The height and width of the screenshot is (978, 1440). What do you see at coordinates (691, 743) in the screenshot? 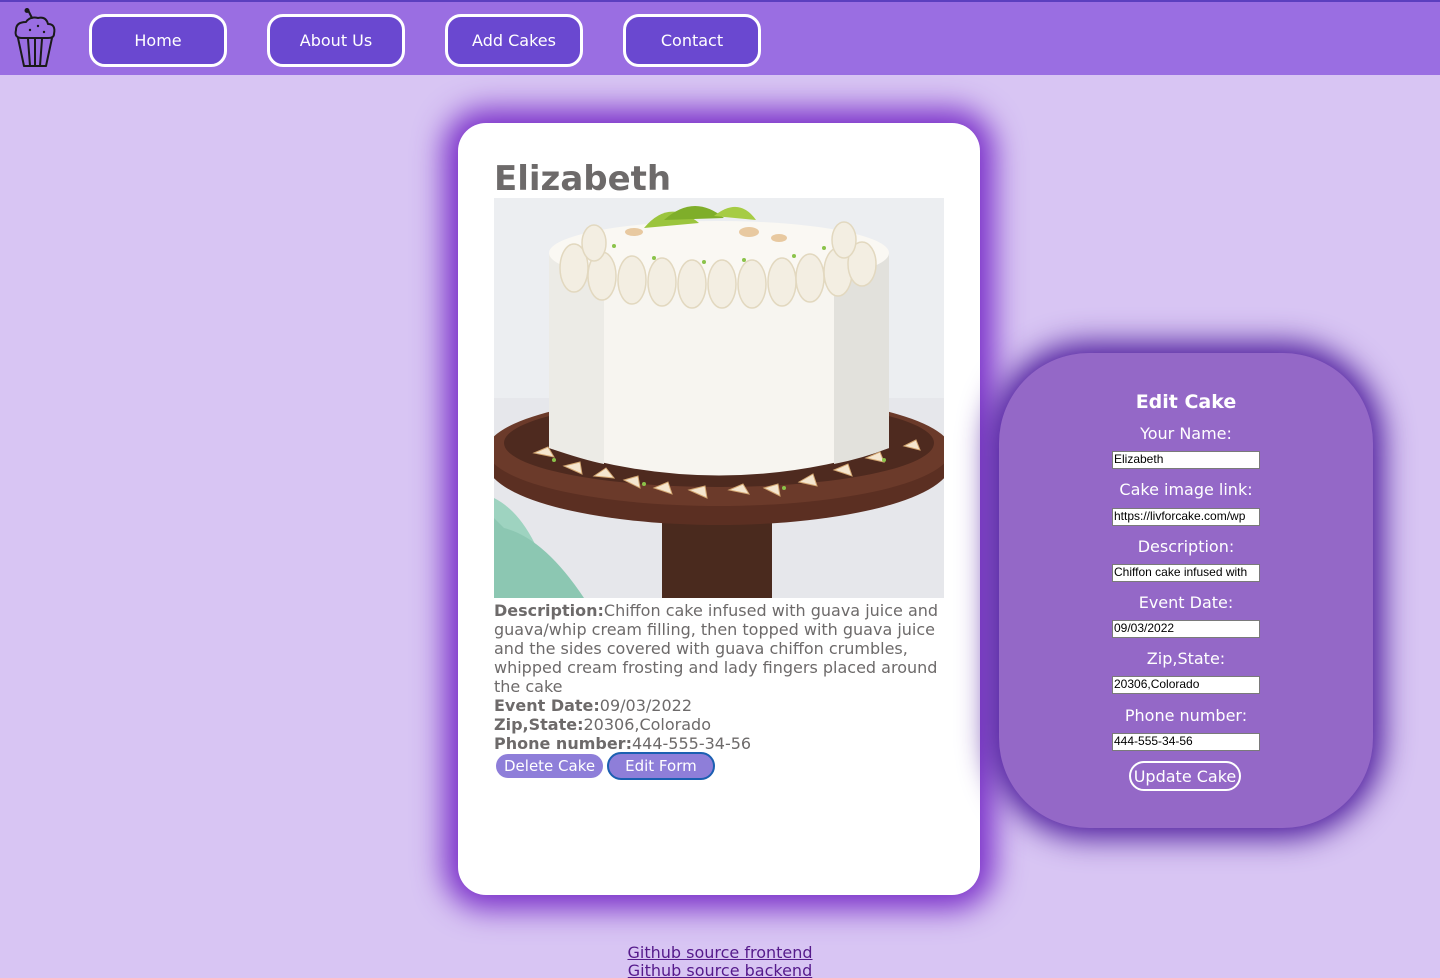
I see `phone-value: 444-555-34-56` at bounding box center [691, 743].